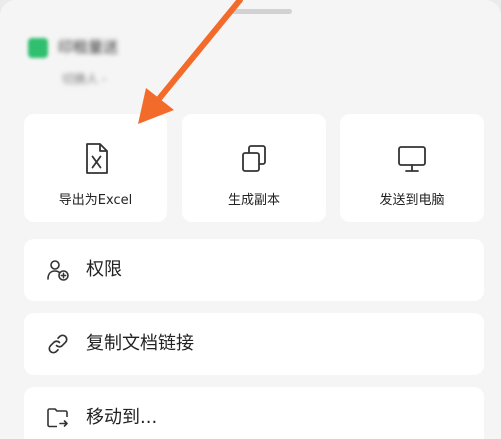  What do you see at coordinates (412, 200) in the screenshot?
I see `send-to-pc-label: 发送到电脑` at bounding box center [412, 200].